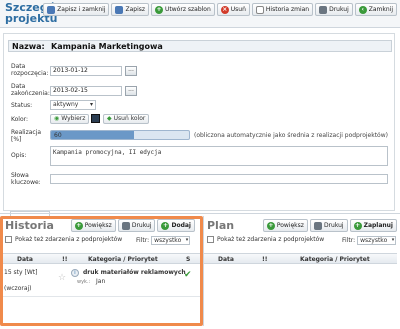  I want to click on row-title: druk materiałów reklamowych, so click(134, 272).